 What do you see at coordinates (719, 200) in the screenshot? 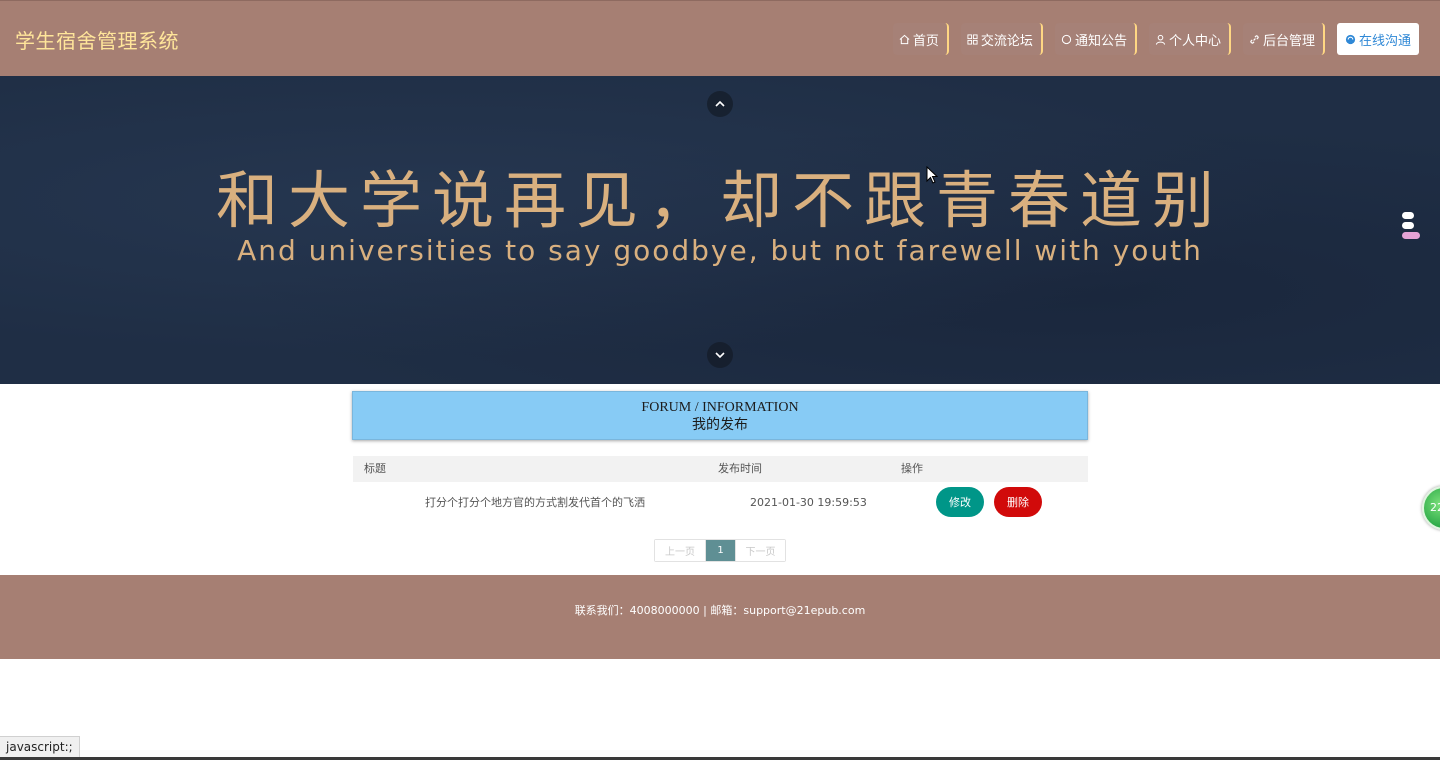
I see `banner-title-cn: 和大学说再见，却不跟青春道别` at bounding box center [719, 200].